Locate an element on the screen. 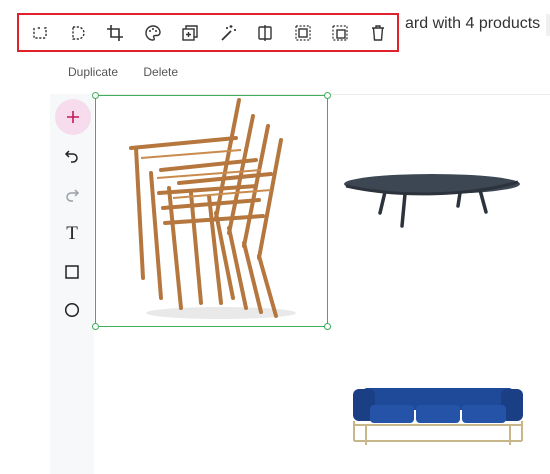 Image resolution: width=550 pixels, height=474 pixels. bring-front-button is located at coordinates (303, 33).